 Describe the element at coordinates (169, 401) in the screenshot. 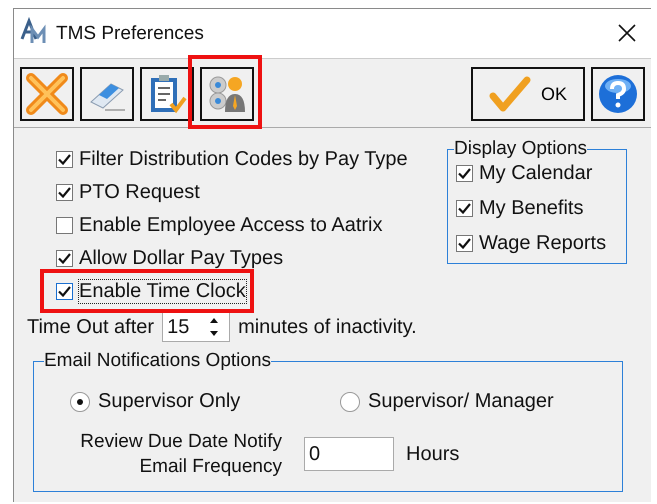

I see `radio-label: Supervisor Only` at that location.